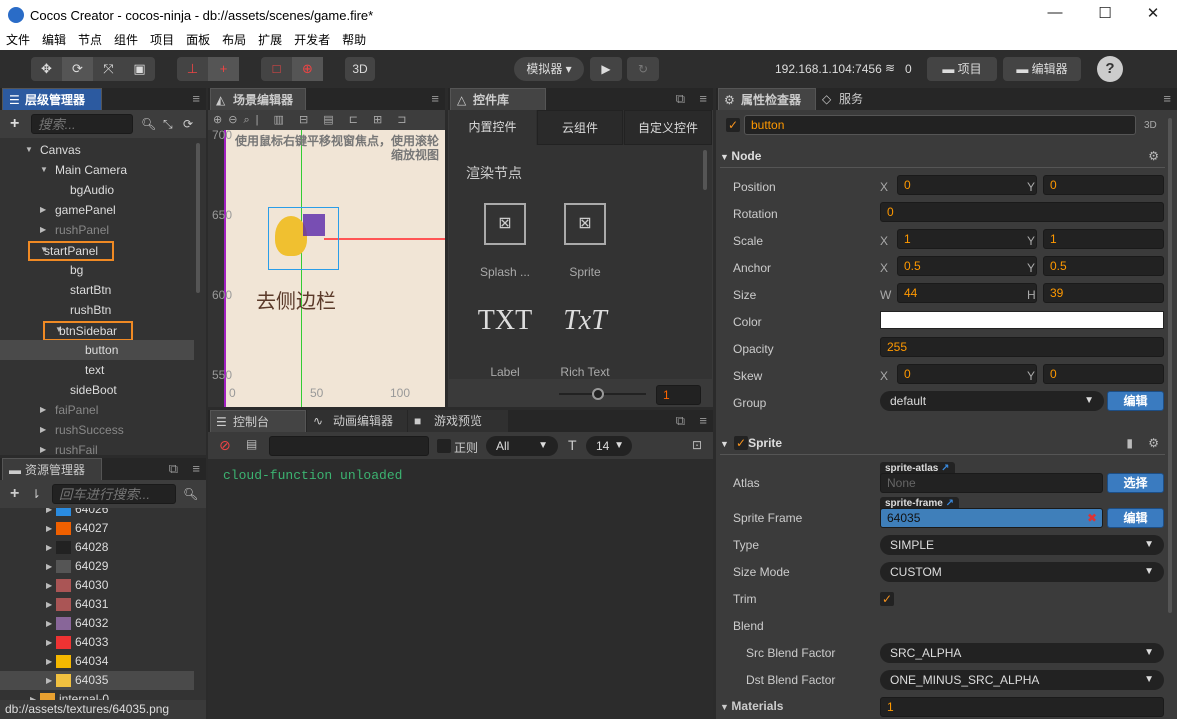 This screenshot has height=719, width=1177. What do you see at coordinates (991, 518) in the screenshot?
I see `sprite-frame-field: 64035` at bounding box center [991, 518].